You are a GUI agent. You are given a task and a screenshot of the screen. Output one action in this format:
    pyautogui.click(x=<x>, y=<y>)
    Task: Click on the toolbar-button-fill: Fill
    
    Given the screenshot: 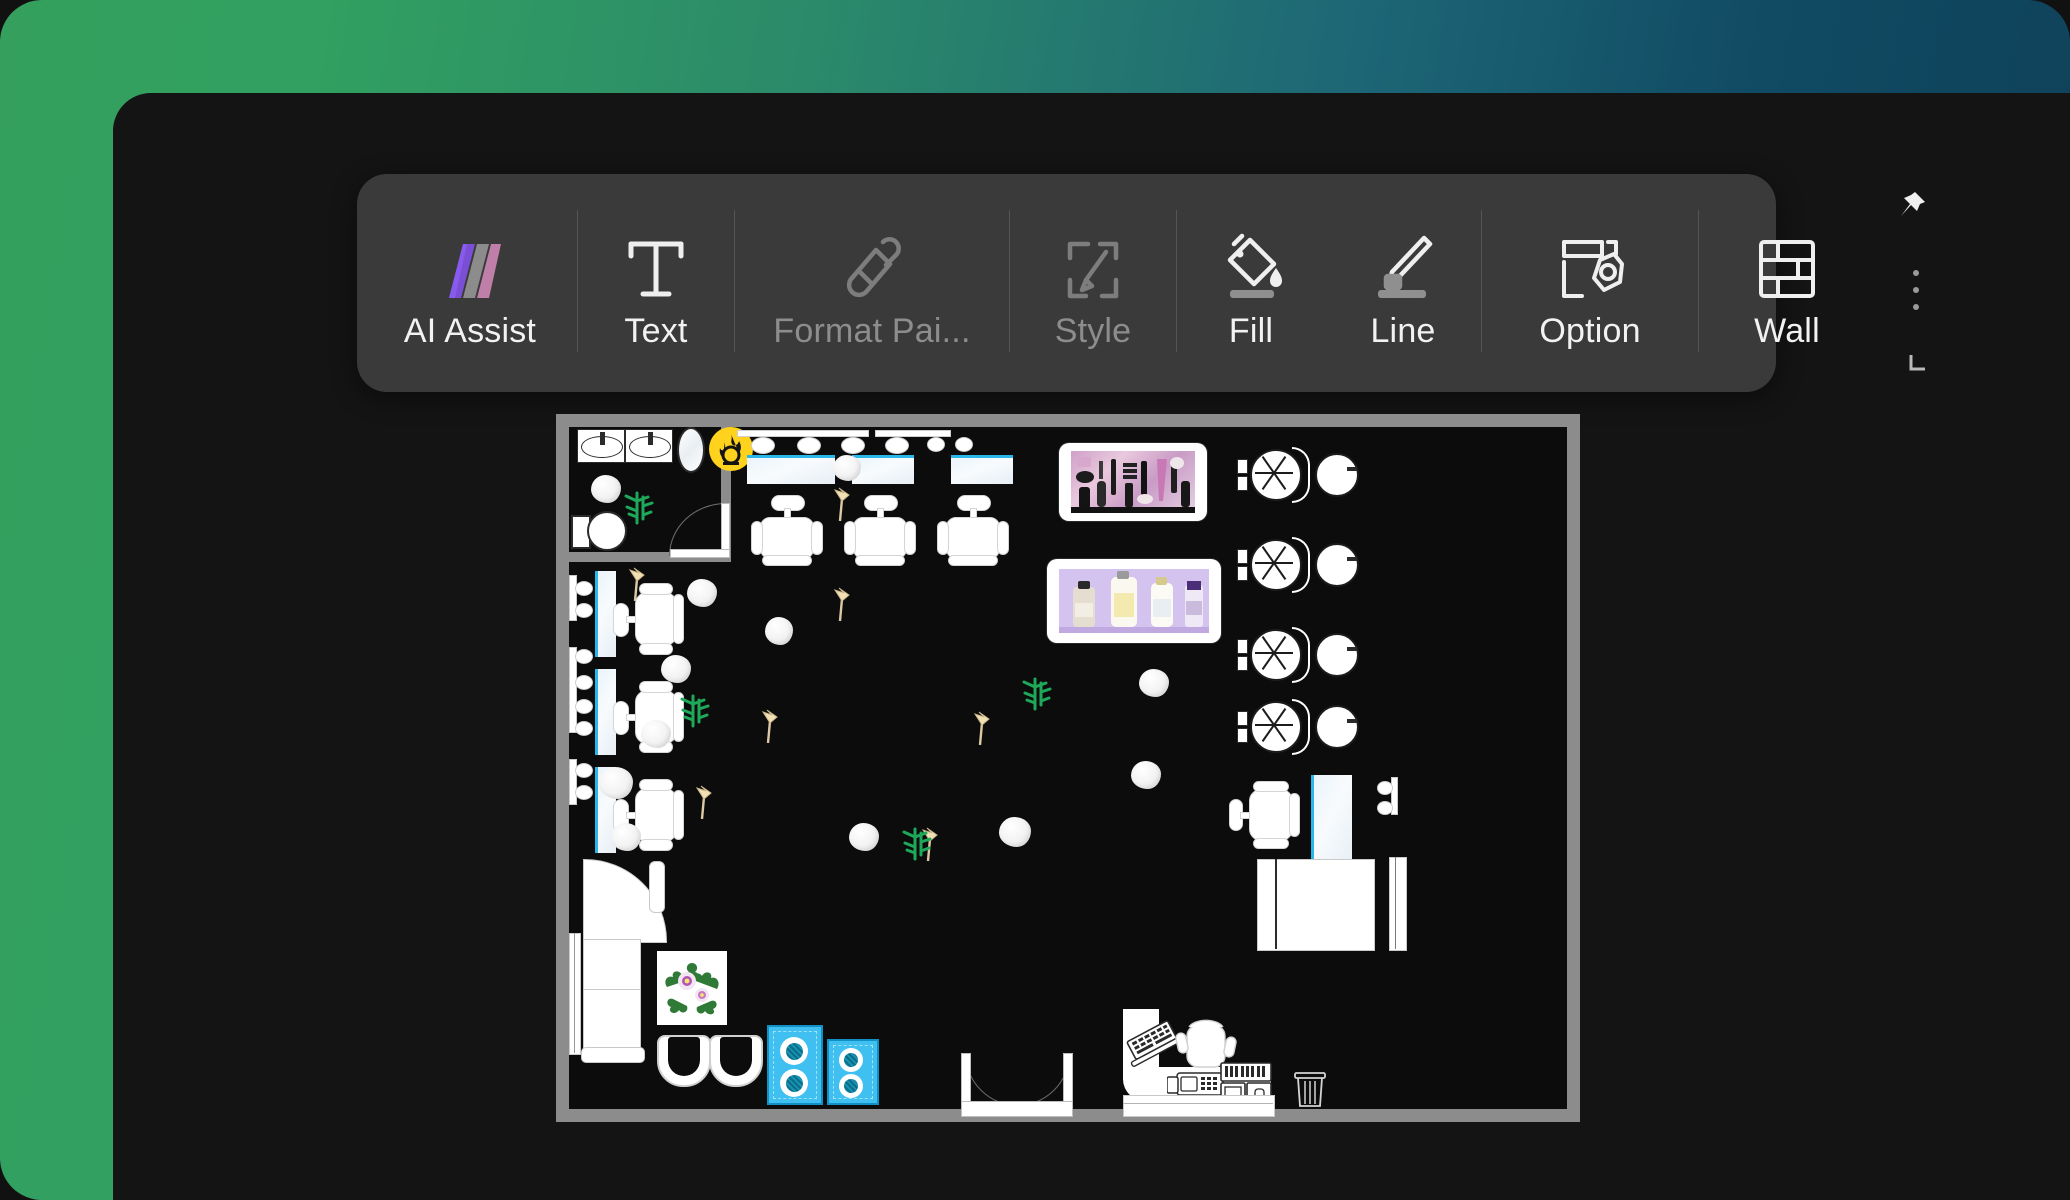 What is the action you would take?
    pyautogui.click(x=1251, y=283)
    